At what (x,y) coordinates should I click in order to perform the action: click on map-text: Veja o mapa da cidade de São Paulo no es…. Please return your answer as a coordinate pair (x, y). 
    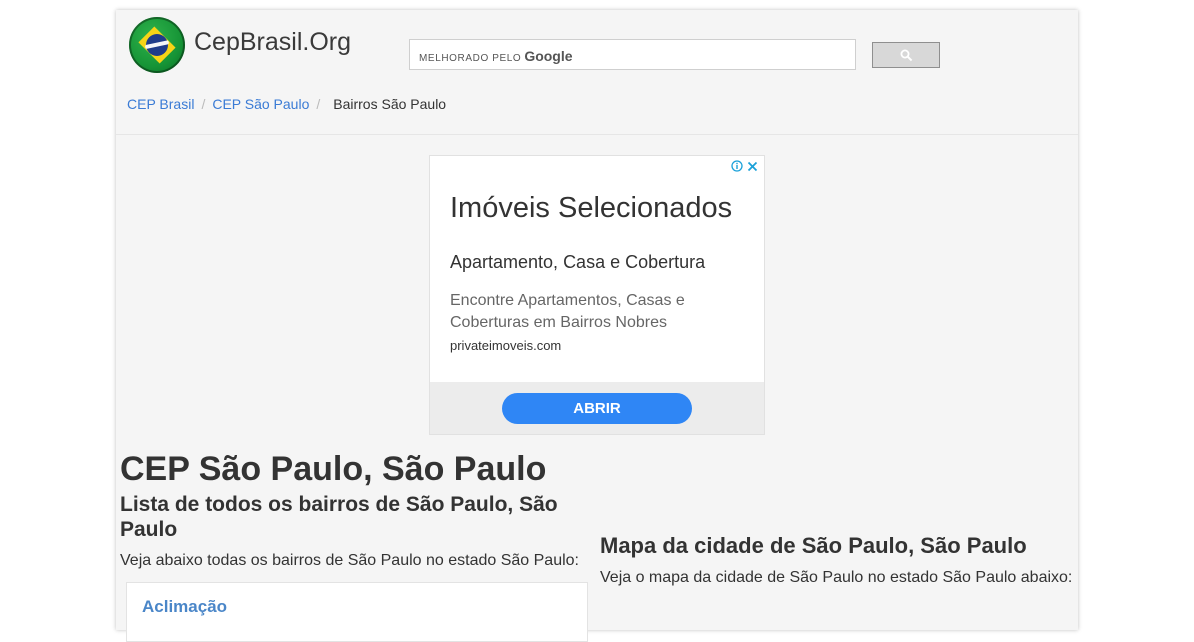
    Looking at the image, I should click on (836, 577).